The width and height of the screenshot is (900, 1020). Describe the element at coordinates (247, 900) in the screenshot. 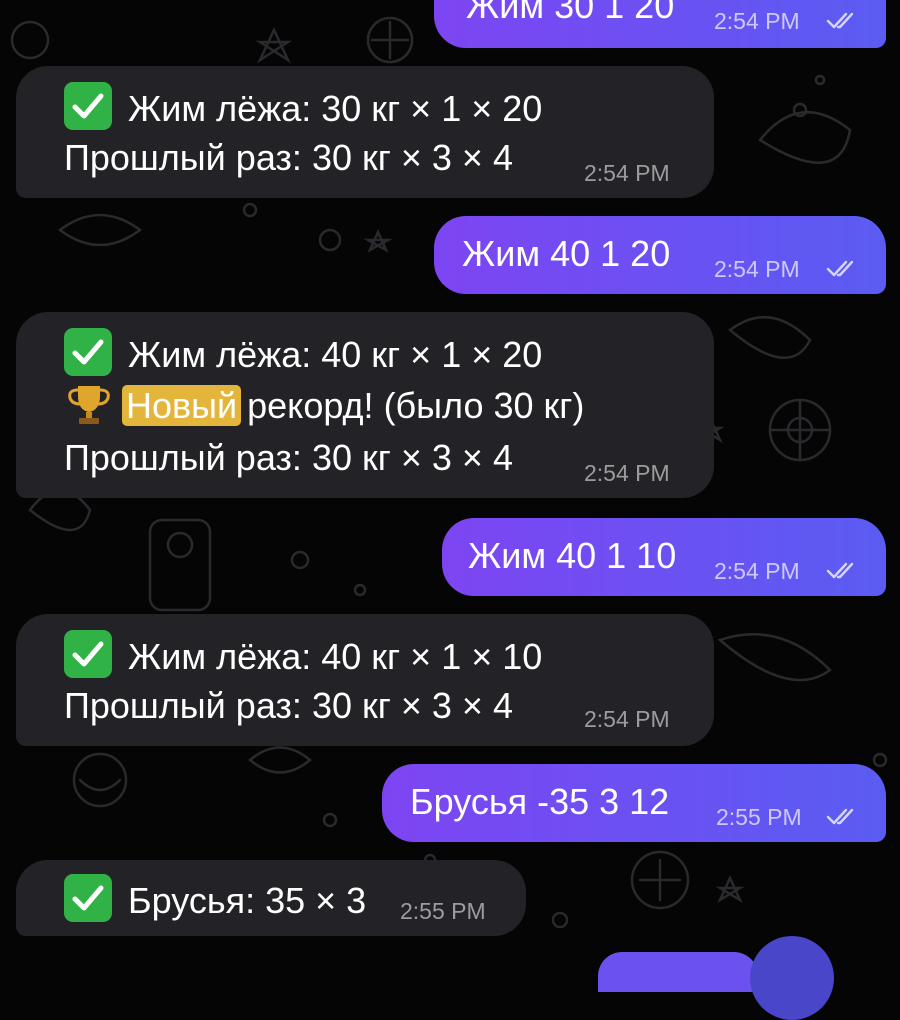

I see `message-text: Брусья: 35 × 3` at that location.